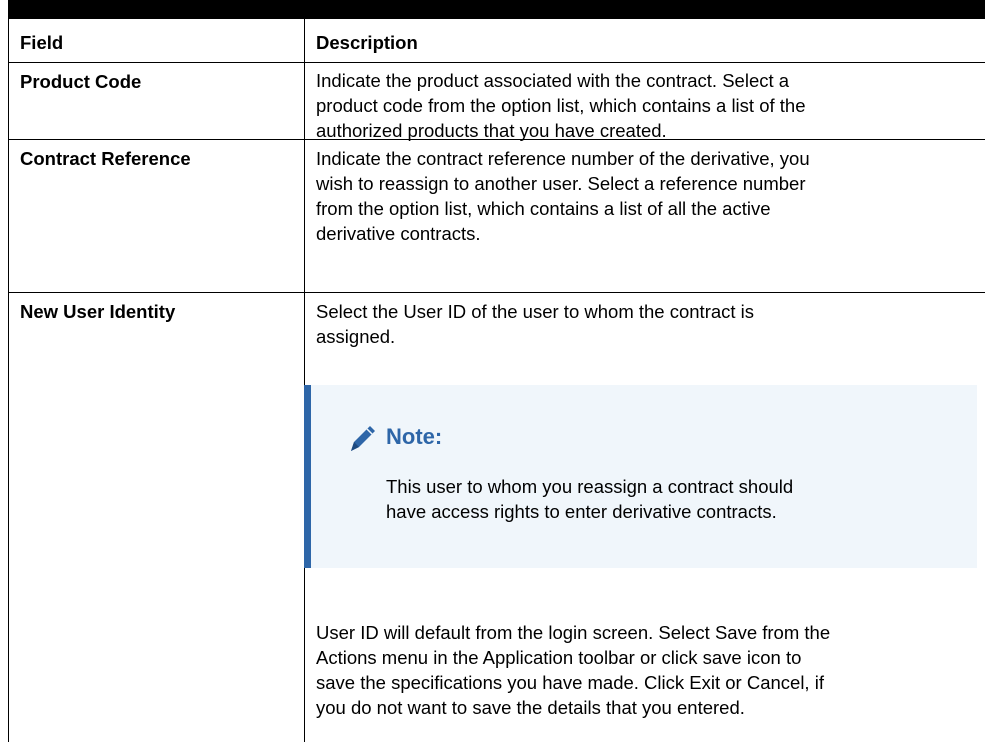 This screenshot has width=985, height=742. Describe the element at coordinates (496, 292) in the screenshot. I see `row-divider` at that location.